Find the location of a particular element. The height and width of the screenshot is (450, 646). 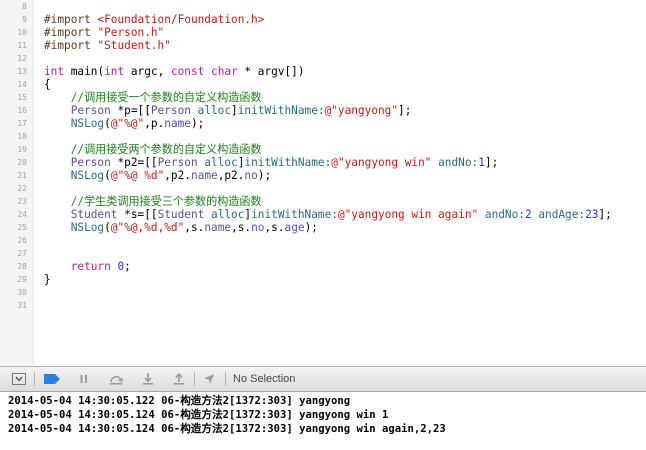

code-token: *p2=[[ is located at coordinates (134, 162).